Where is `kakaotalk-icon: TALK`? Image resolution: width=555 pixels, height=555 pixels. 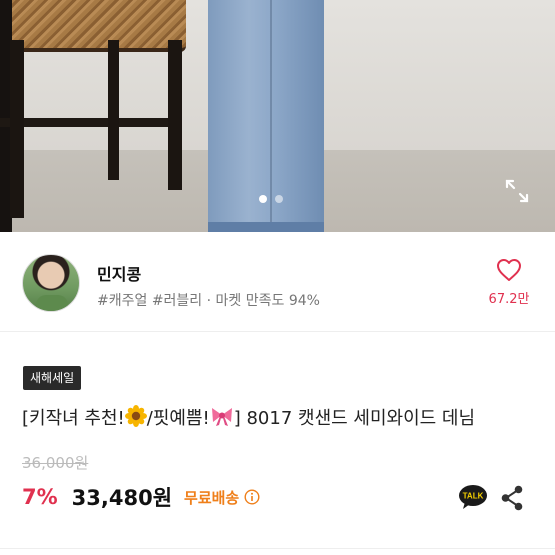 kakaotalk-icon: TALK is located at coordinates (473, 497).